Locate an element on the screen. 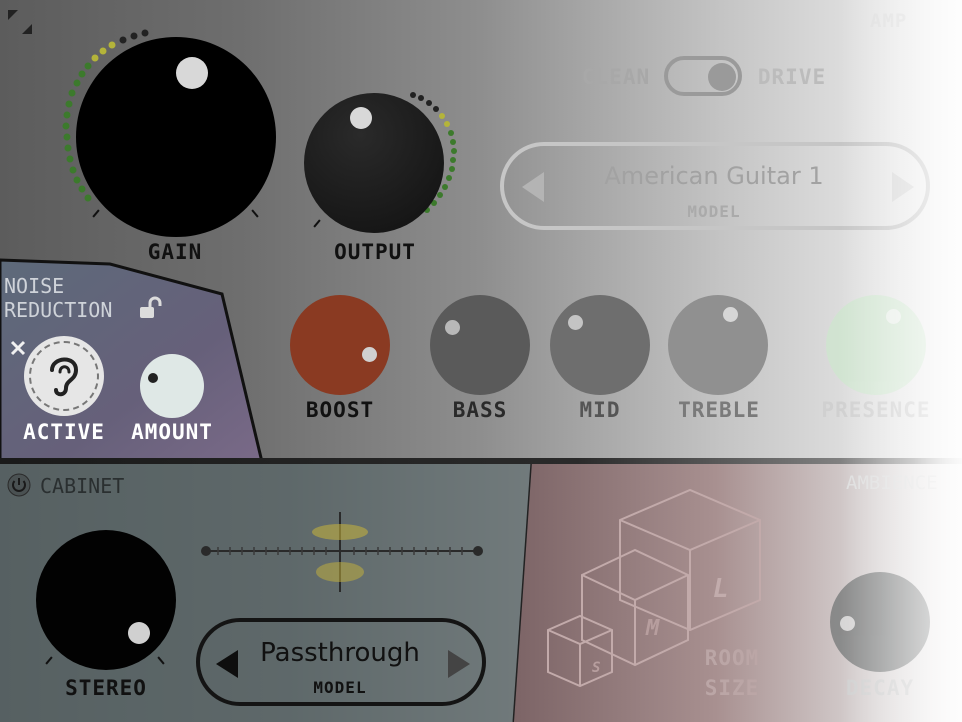  noise-reduction-title-1: NOISE is located at coordinates (34, 286).